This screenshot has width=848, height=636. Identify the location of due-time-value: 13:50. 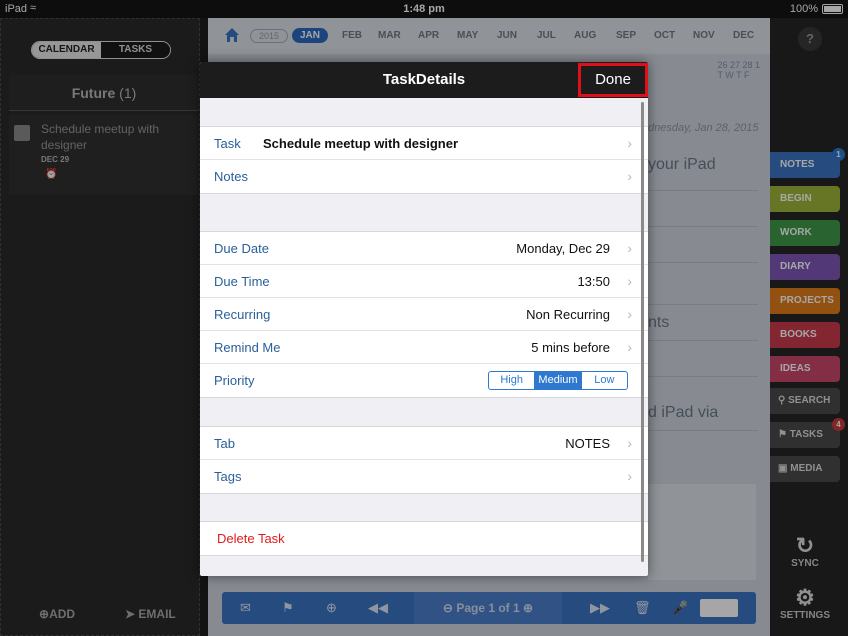
(593, 281).